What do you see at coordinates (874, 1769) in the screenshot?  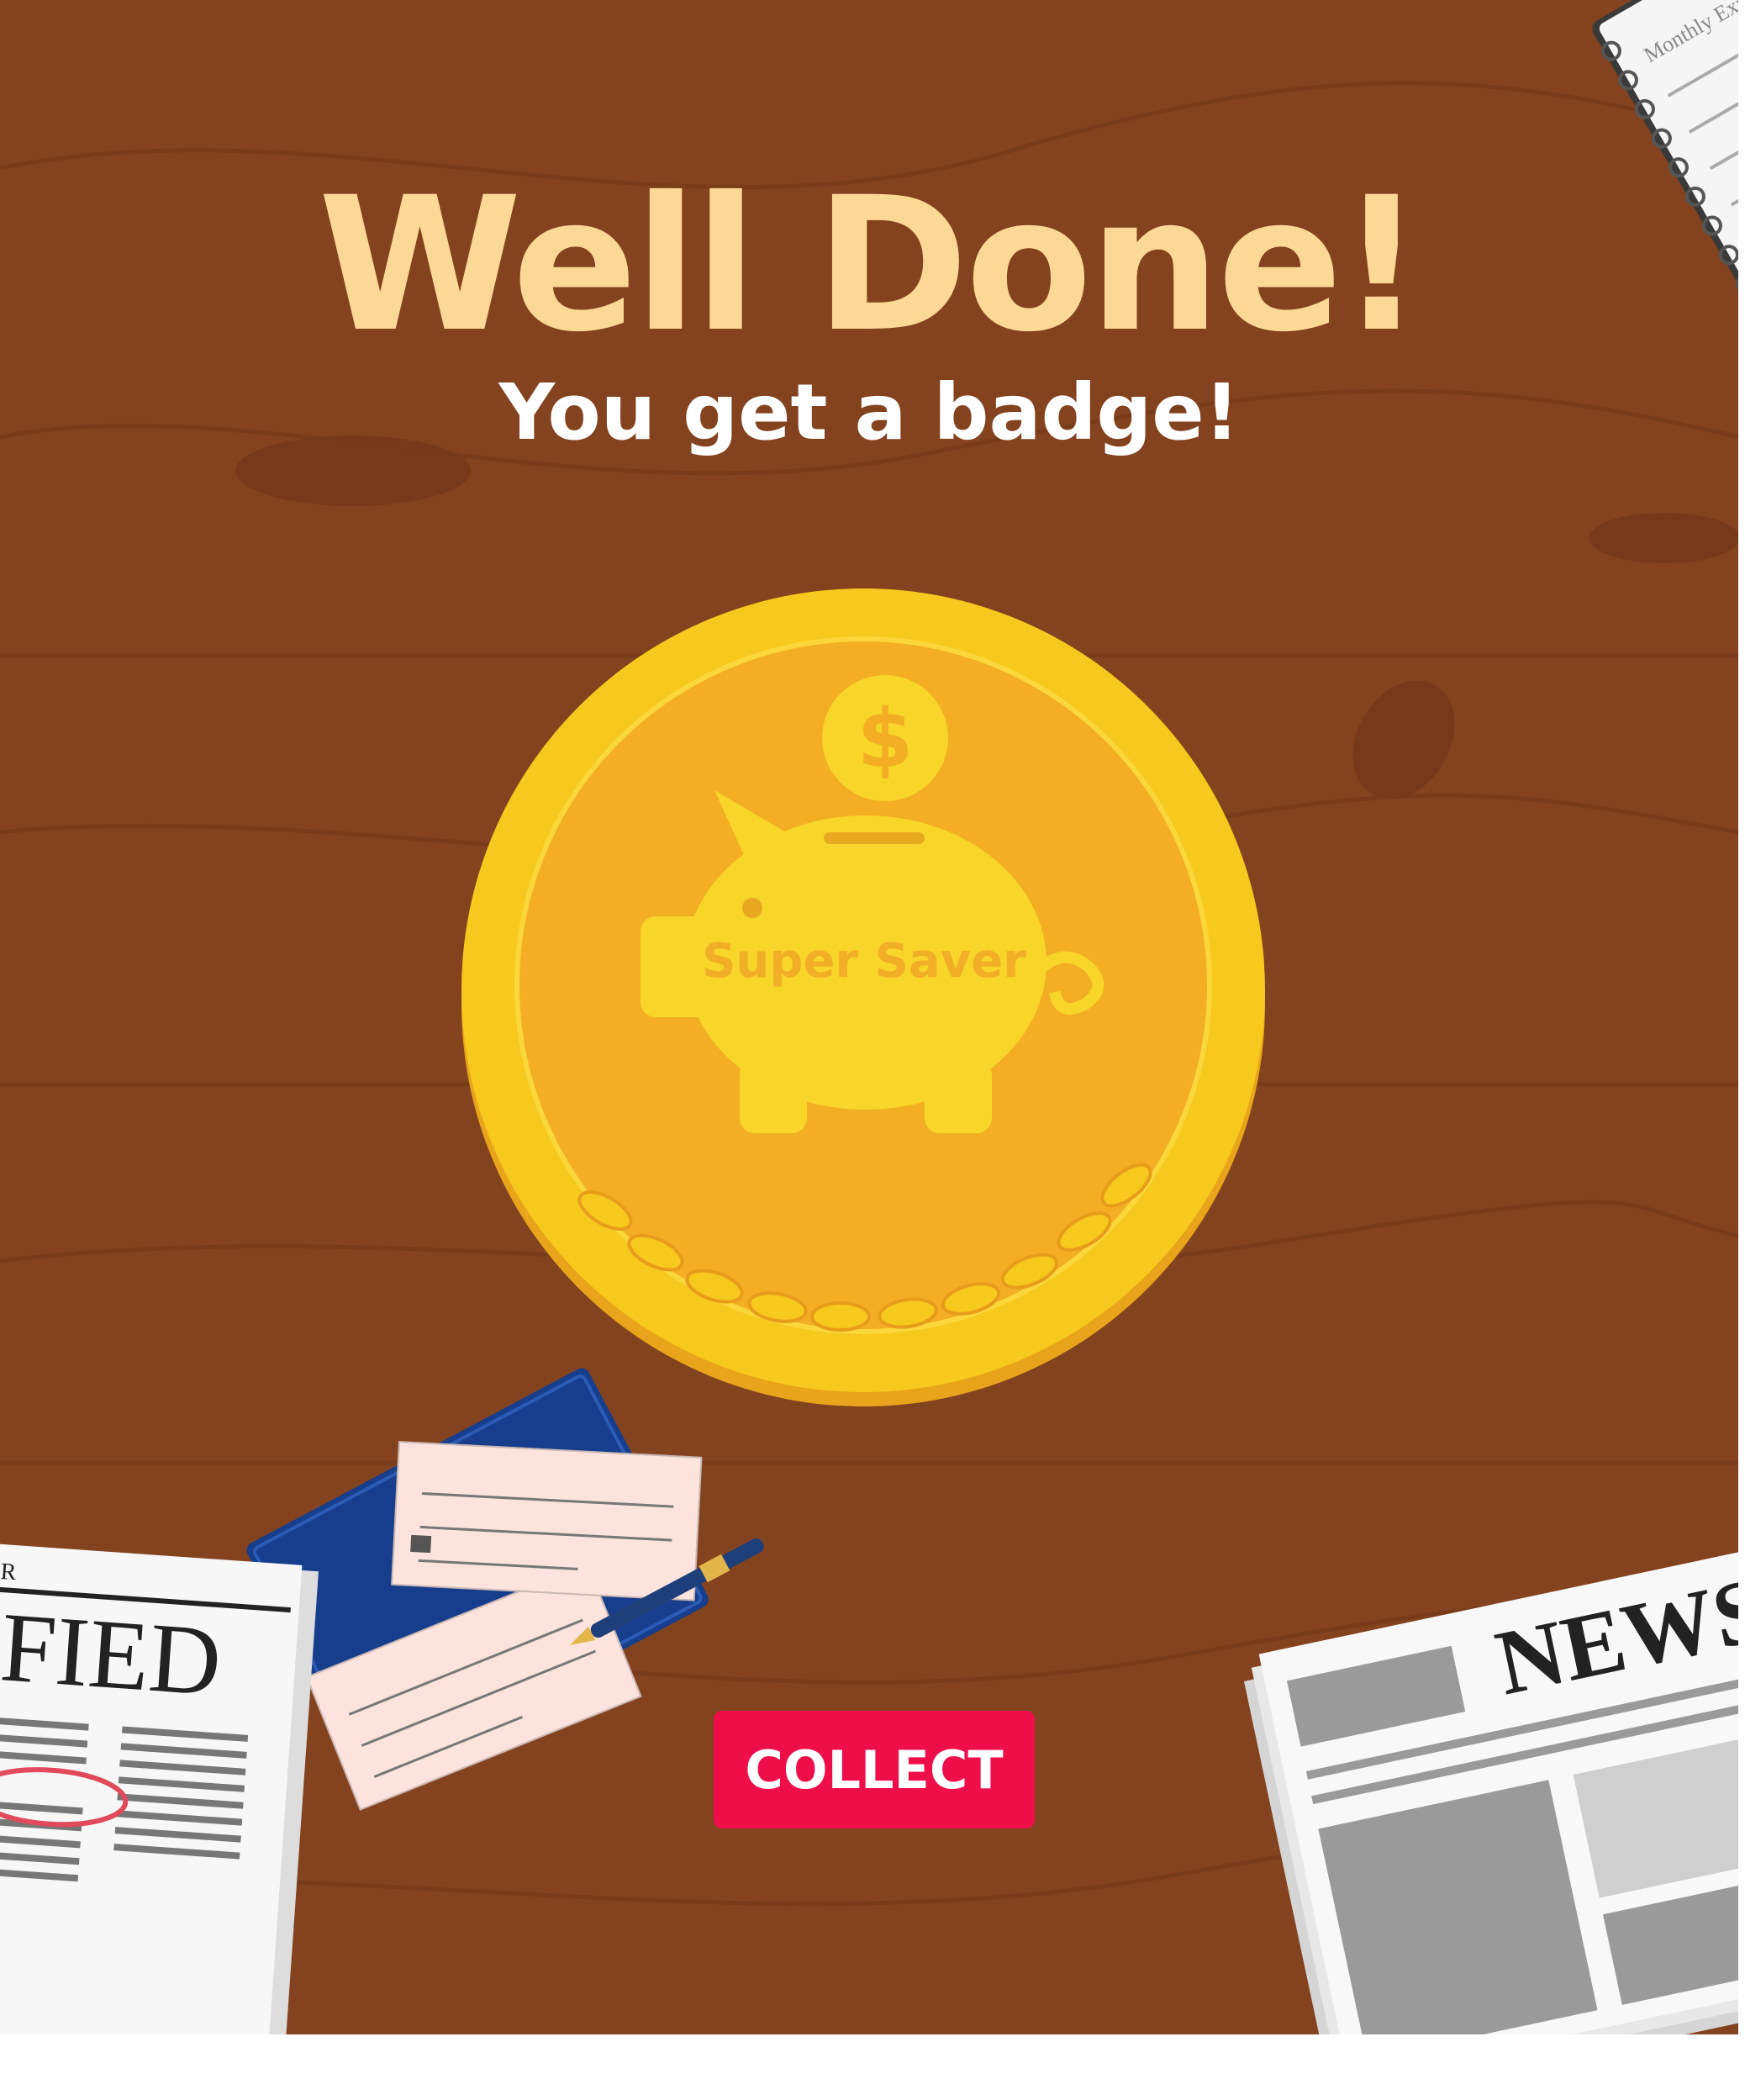 I see `collect-button: COLLECT` at bounding box center [874, 1769].